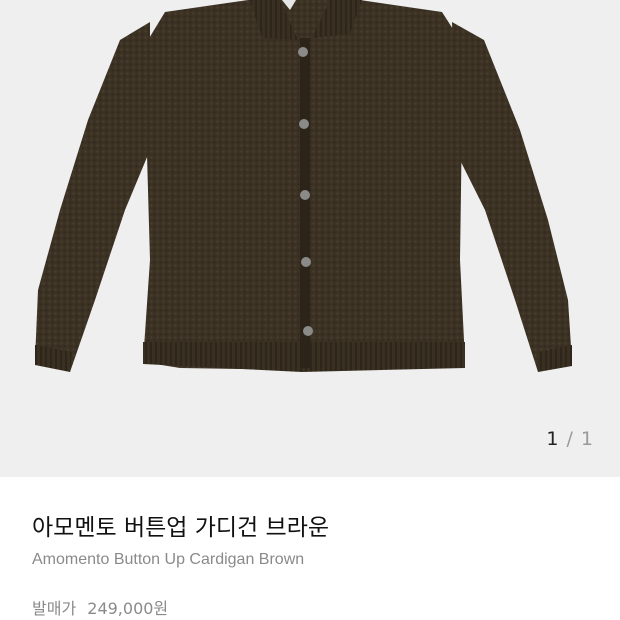 The image size is (620, 620). What do you see at coordinates (512, 197) in the screenshot?
I see `right-sleeve` at bounding box center [512, 197].